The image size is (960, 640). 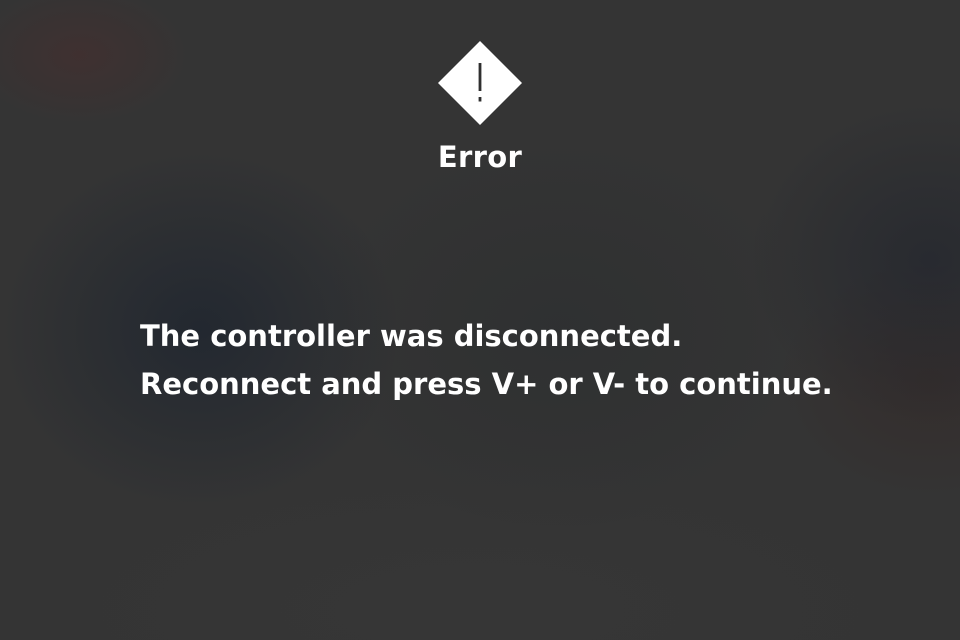 What do you see at coordinates (411, 336) in the screenshot?
I see `message-line-1: The controller was disconnected.` at bounding box center [411, 336].